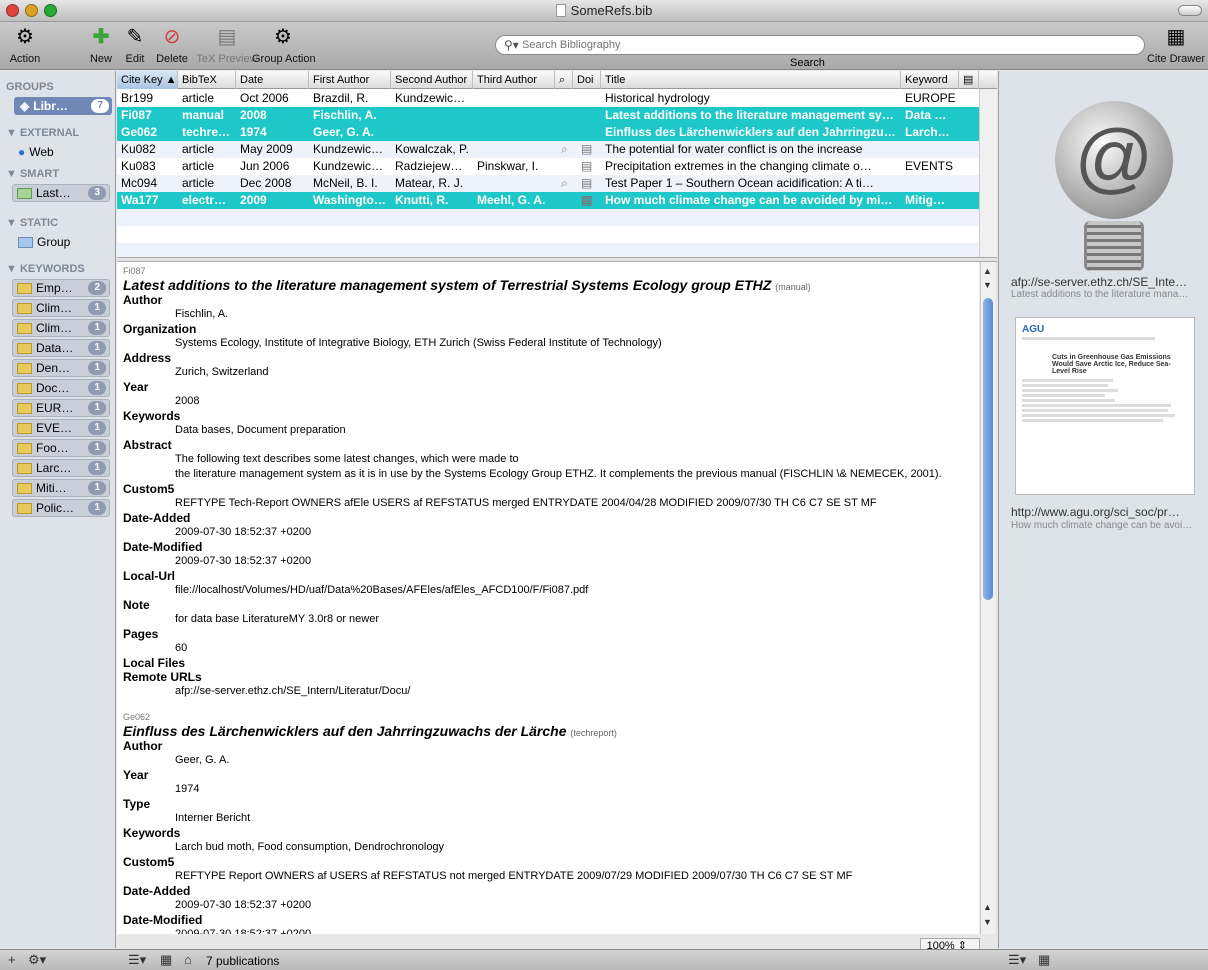 The height and width of the screenshot is (970, 1208). I want to click on col-second-author: Second Author, so click(432, 80).